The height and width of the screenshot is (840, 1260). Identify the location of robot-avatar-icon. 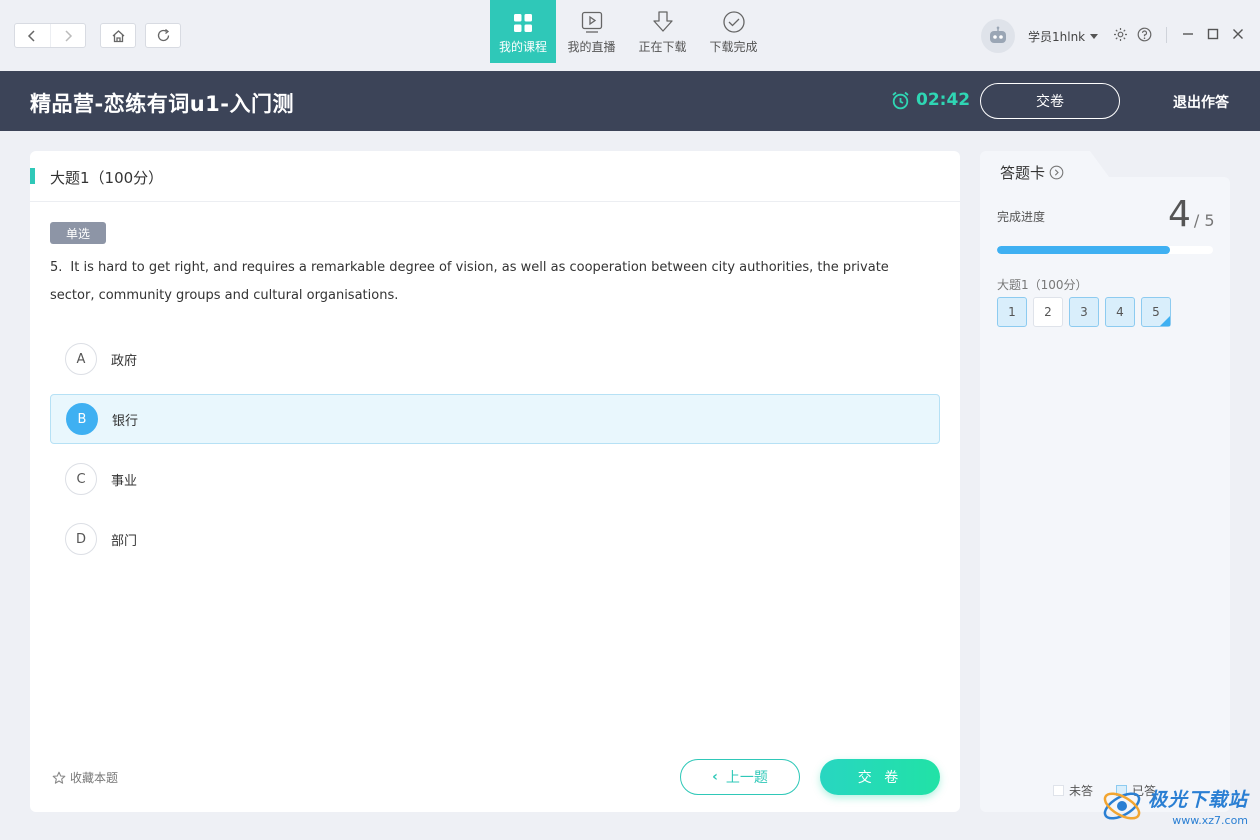
(998, 34).